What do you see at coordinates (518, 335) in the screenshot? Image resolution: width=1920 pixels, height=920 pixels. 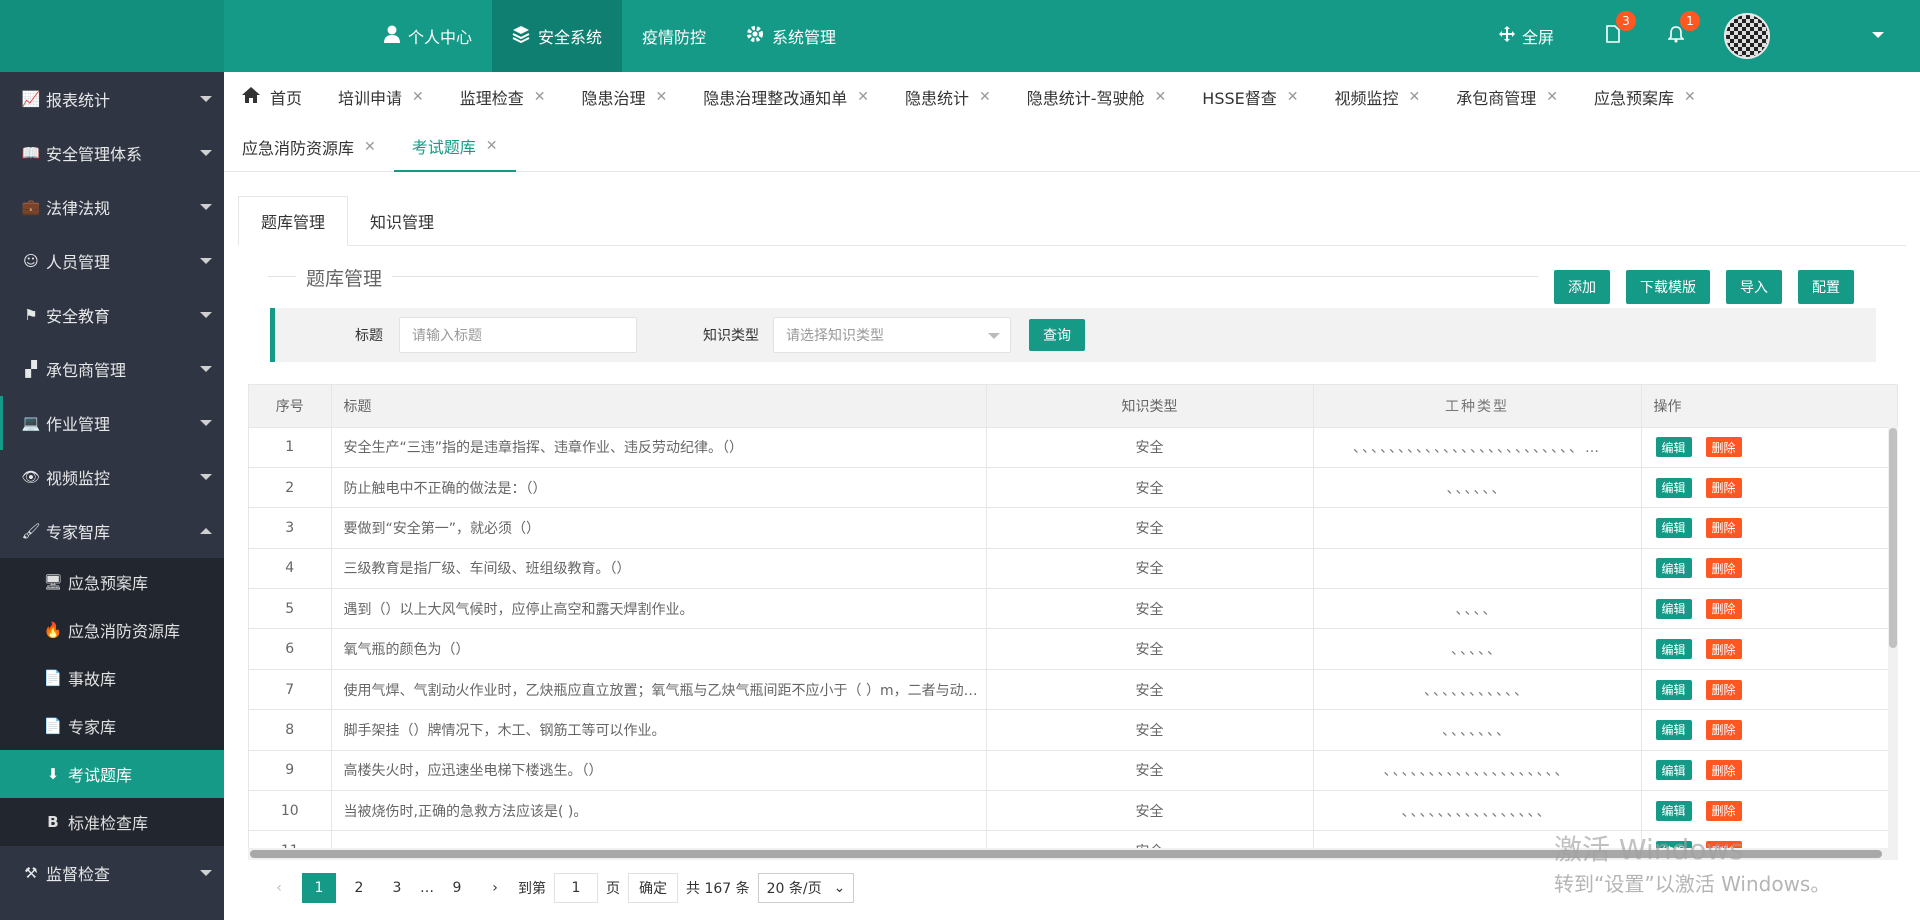 I see `title-search-input: 请输入标题` at bounding box center [518, 335].